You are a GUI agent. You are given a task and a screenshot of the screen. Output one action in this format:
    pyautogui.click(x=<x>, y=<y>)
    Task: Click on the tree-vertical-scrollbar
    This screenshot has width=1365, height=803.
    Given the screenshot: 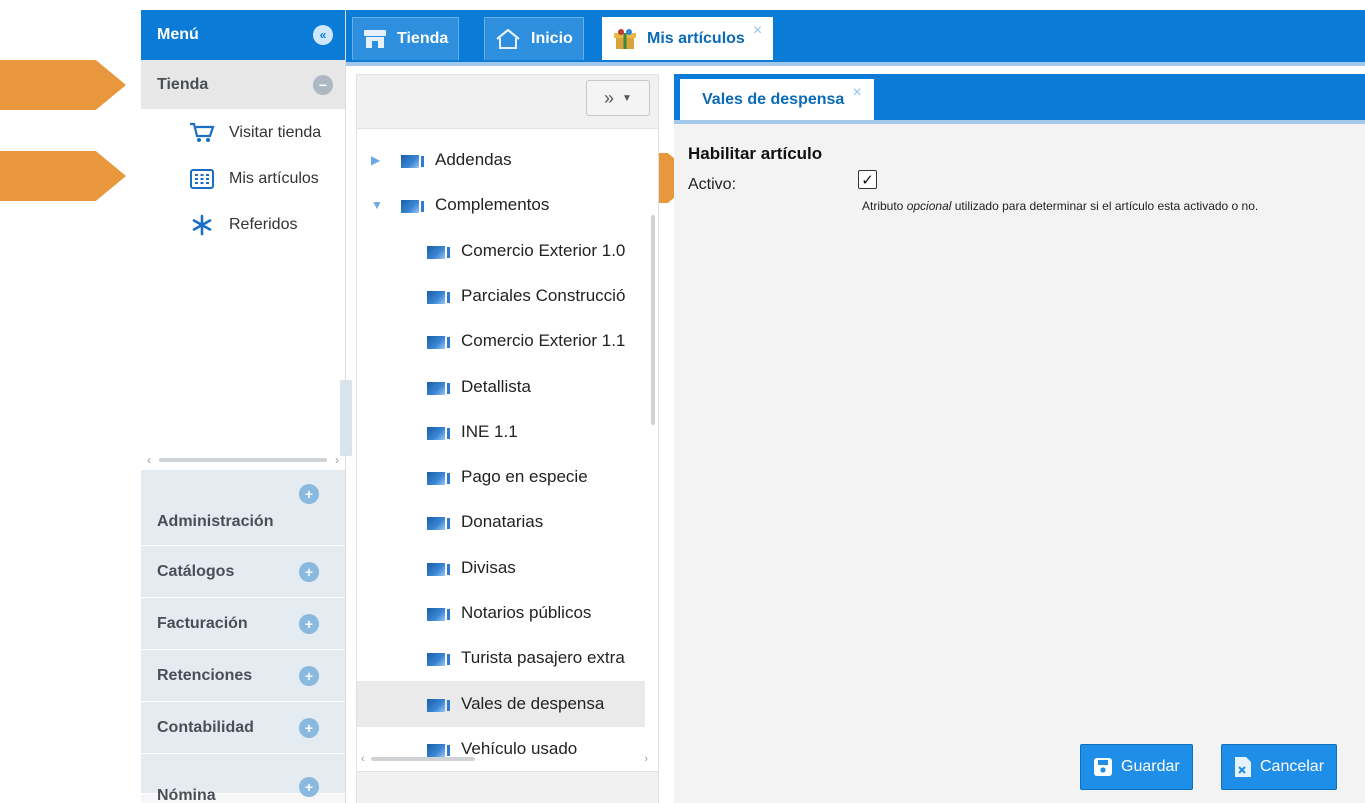 What is the action you would take?
    pyautogui.click(x=653, y=320)
    